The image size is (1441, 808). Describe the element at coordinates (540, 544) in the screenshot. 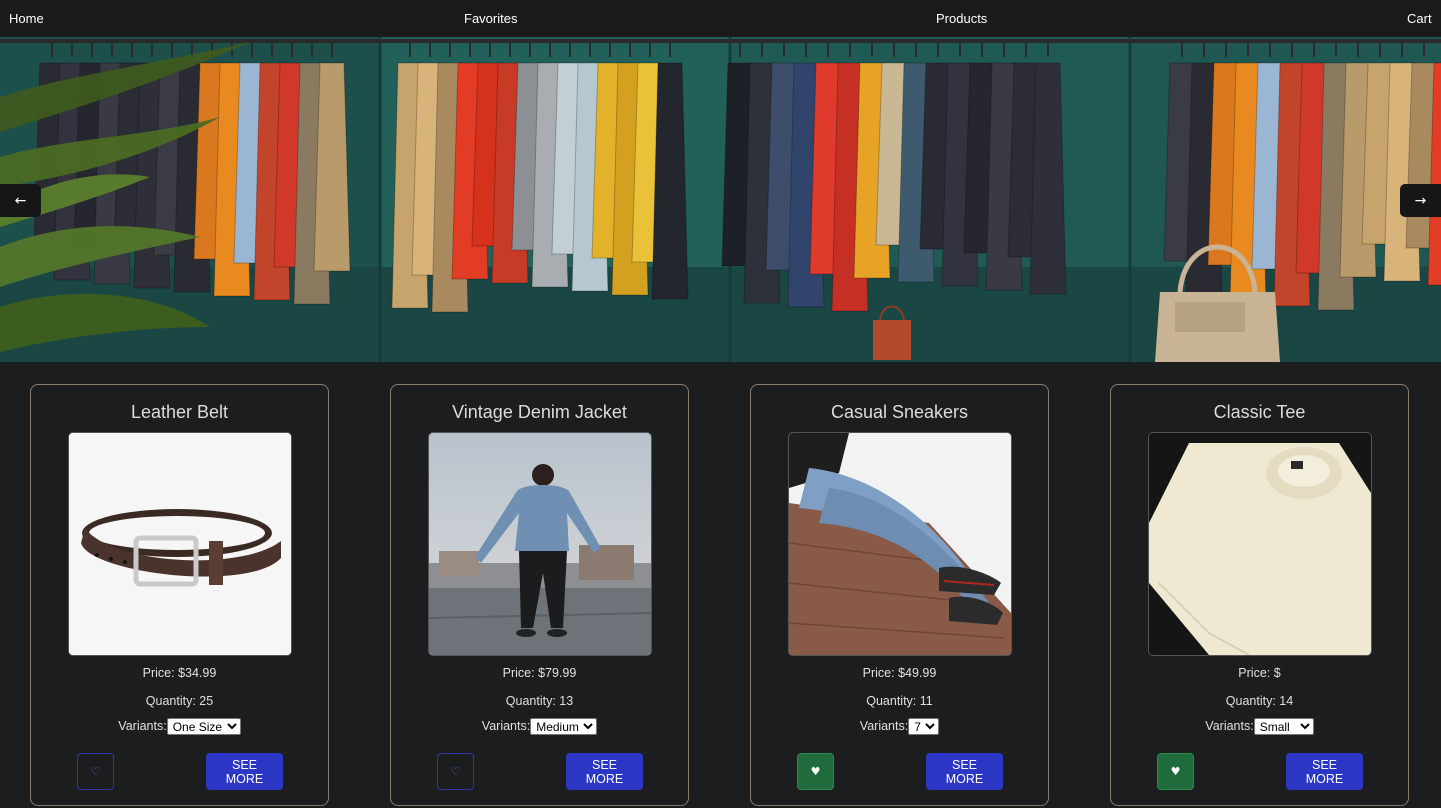

I see `product-image-vintage-denim-jacket` at that location.